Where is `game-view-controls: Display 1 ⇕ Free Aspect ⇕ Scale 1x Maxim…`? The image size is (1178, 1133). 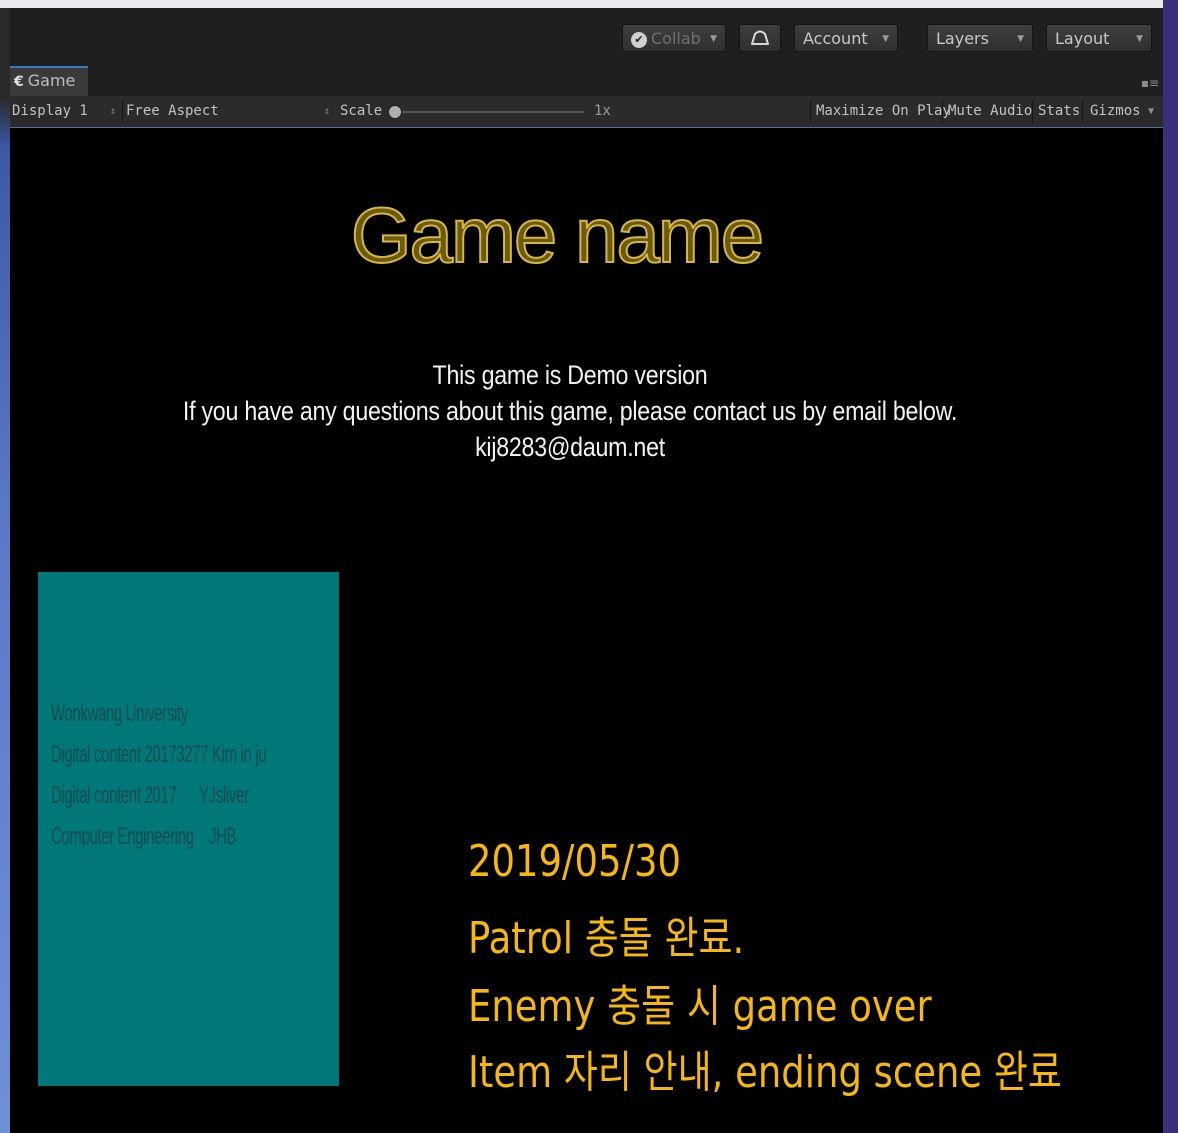
game-view-controls: Display 1 ⇕ Free Aspect ⇕ Scale 1x Maxim… is located at coordinates (586, 112).